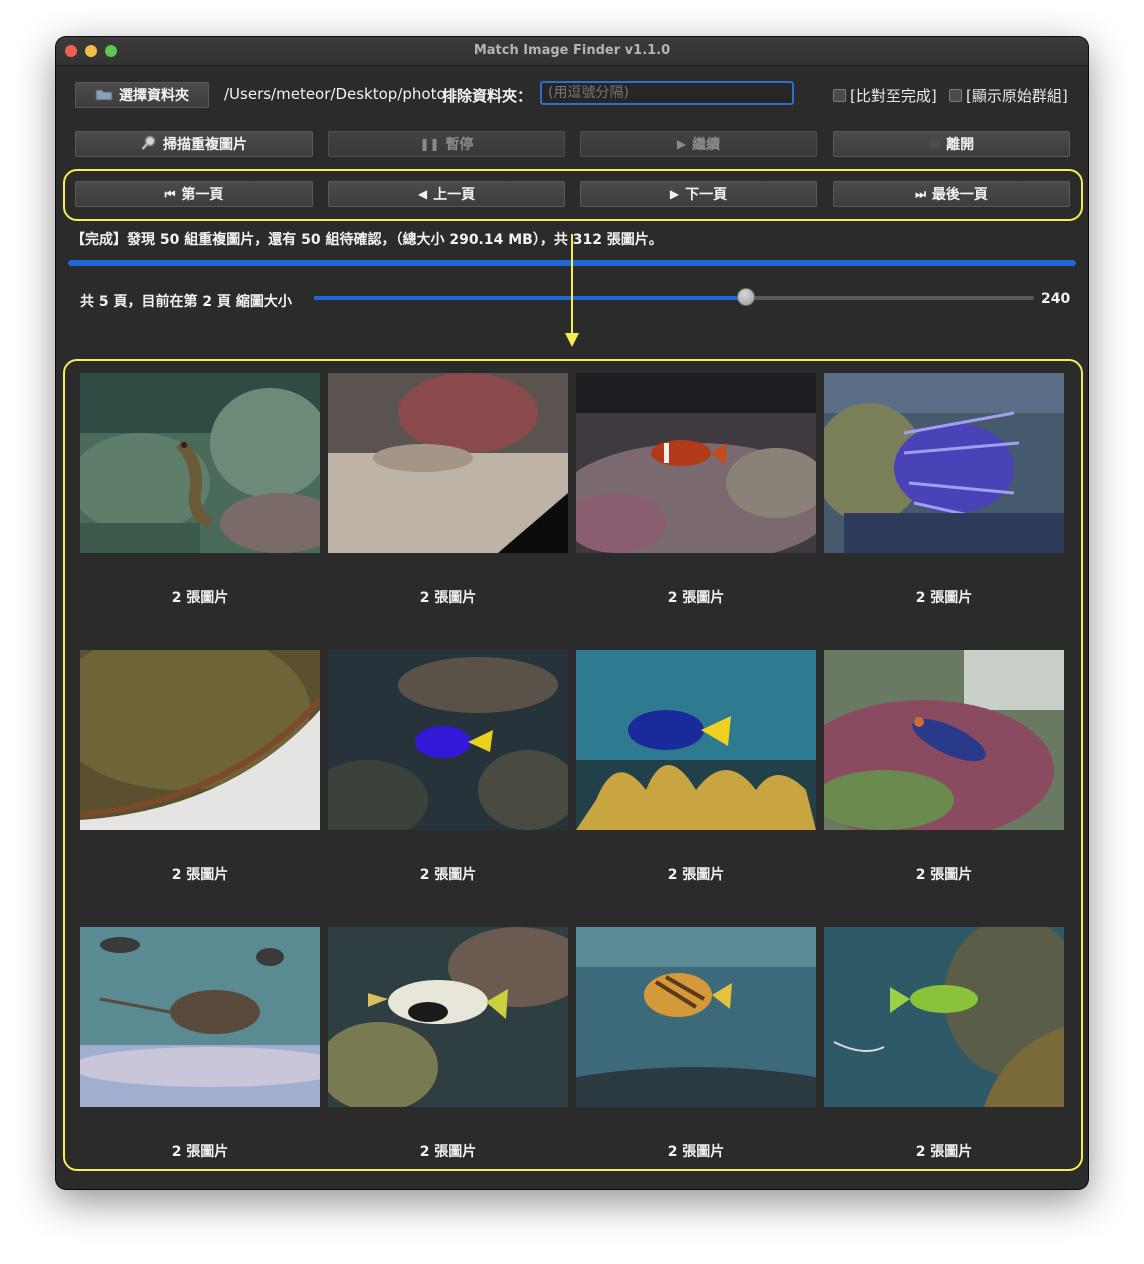  What do you see at coordinates (696, 1017) in the screenshot?
I see `butterflyfish-thumbnail` at bounding box center [696, 1017].